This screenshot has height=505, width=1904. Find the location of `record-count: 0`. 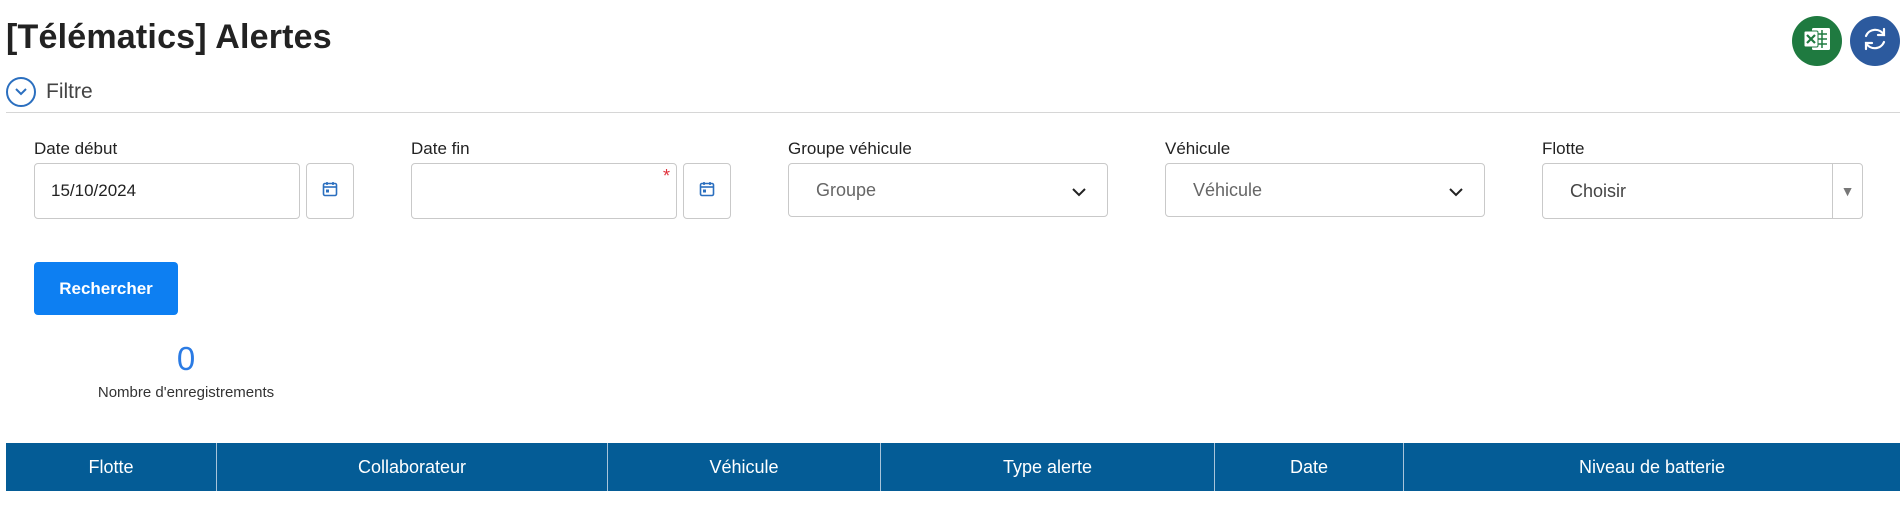

record-count: 0 is located at coordinates (186, 358).